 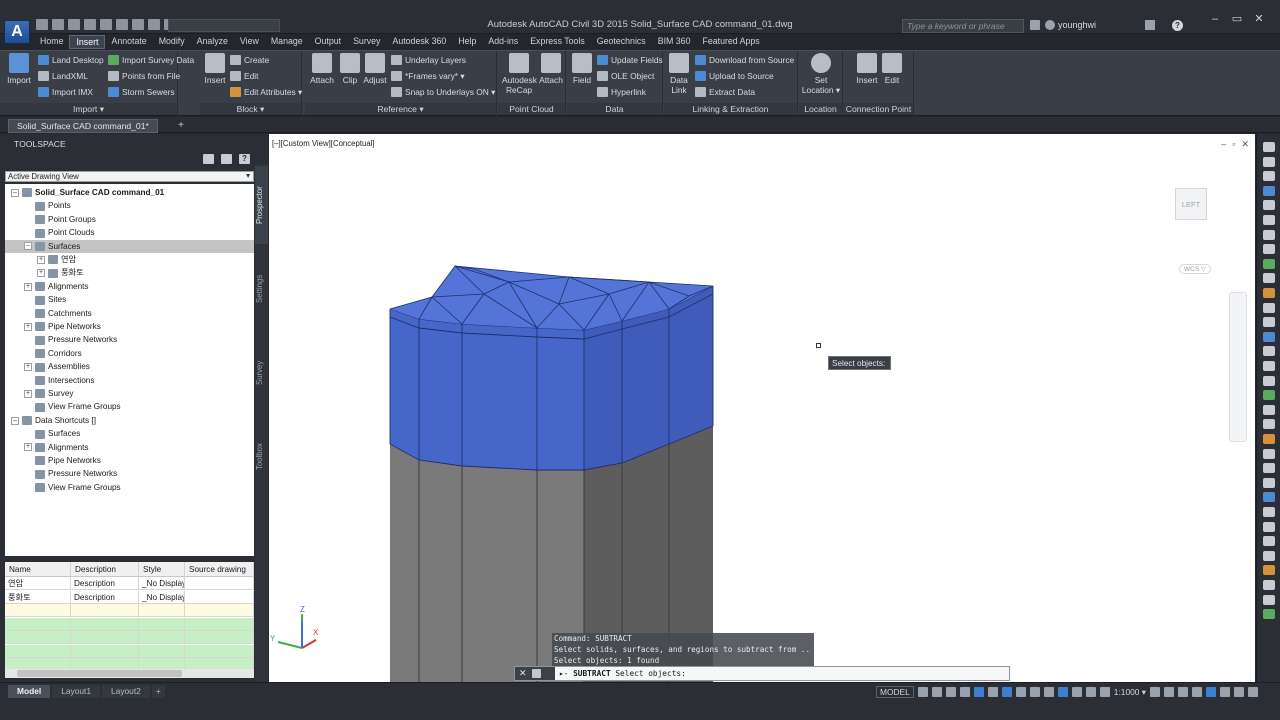 What do you see at coordinates (129, 487) in the screenshot?
I see `tree-item: View Frame Groups` at bounding box center [129, 487].